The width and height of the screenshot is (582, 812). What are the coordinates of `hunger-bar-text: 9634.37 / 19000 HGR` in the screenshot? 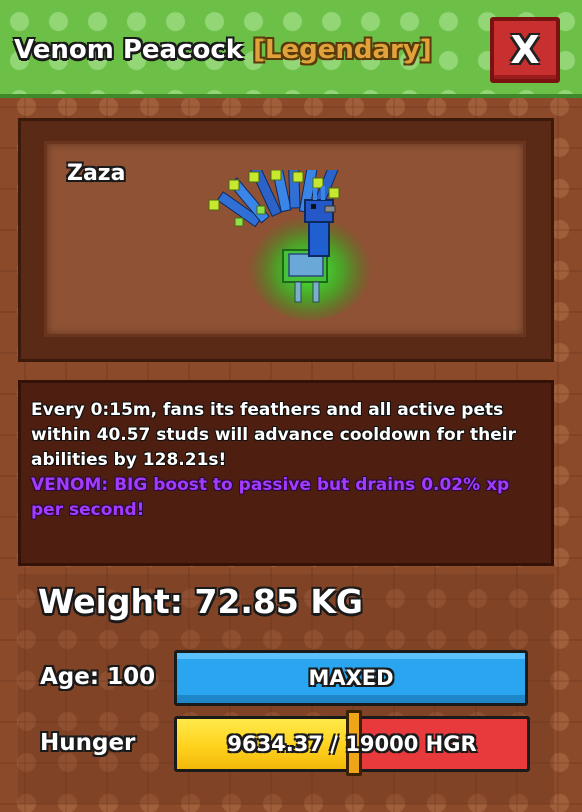 It's located at (352, 744).